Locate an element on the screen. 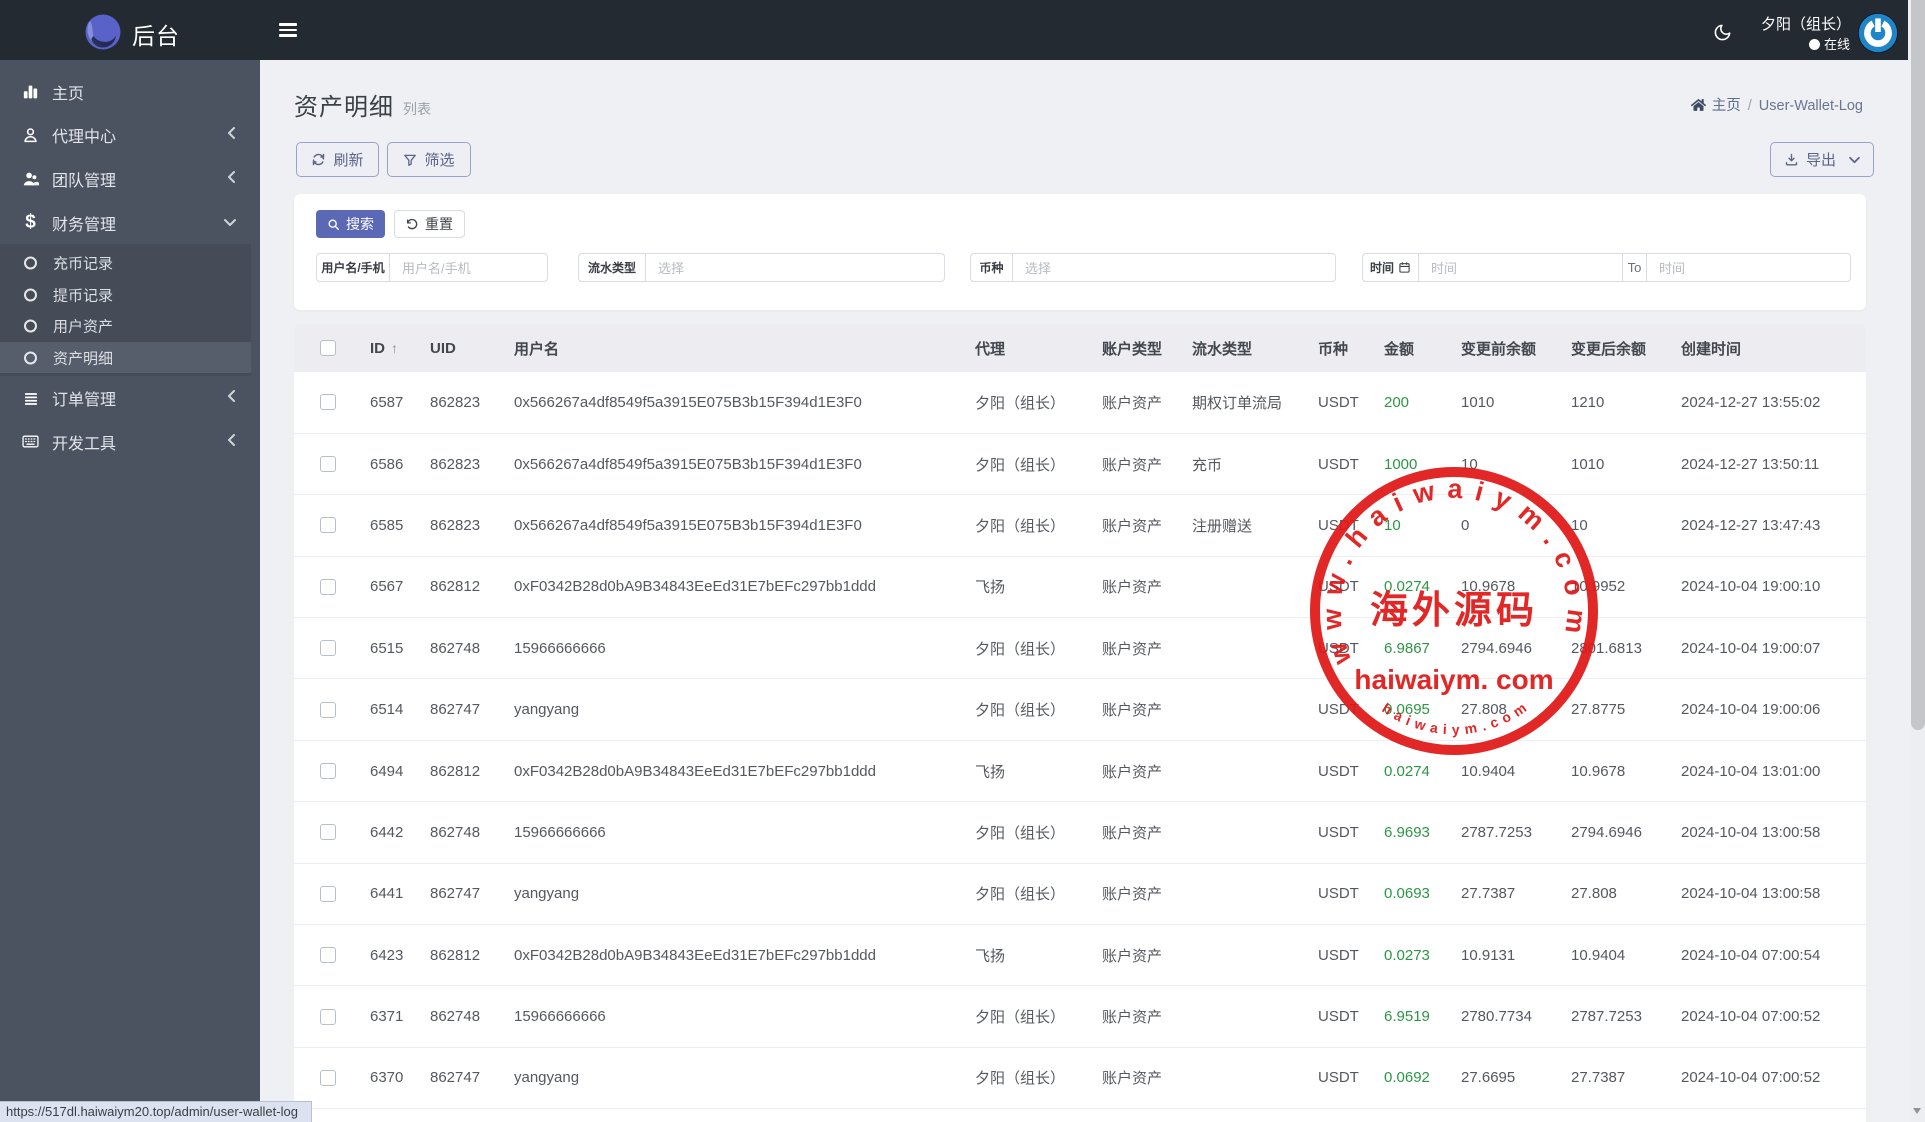  svg-text: 海外源码 is located at coordinates (1454, 611).